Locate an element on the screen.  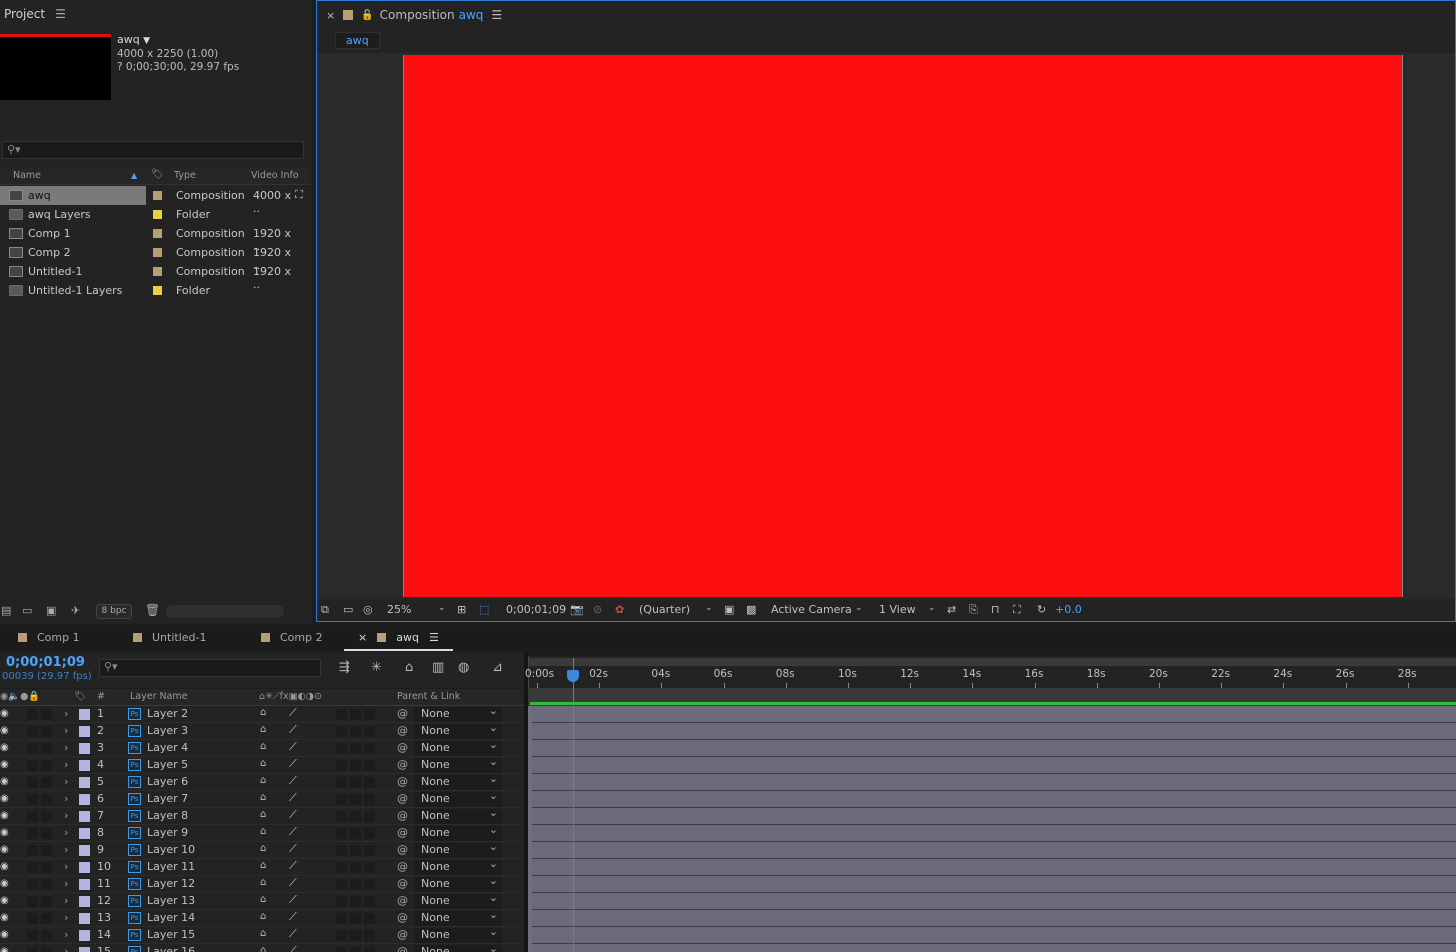
flowchart-icon: ⛶ is located at coordinates (1017, 610).